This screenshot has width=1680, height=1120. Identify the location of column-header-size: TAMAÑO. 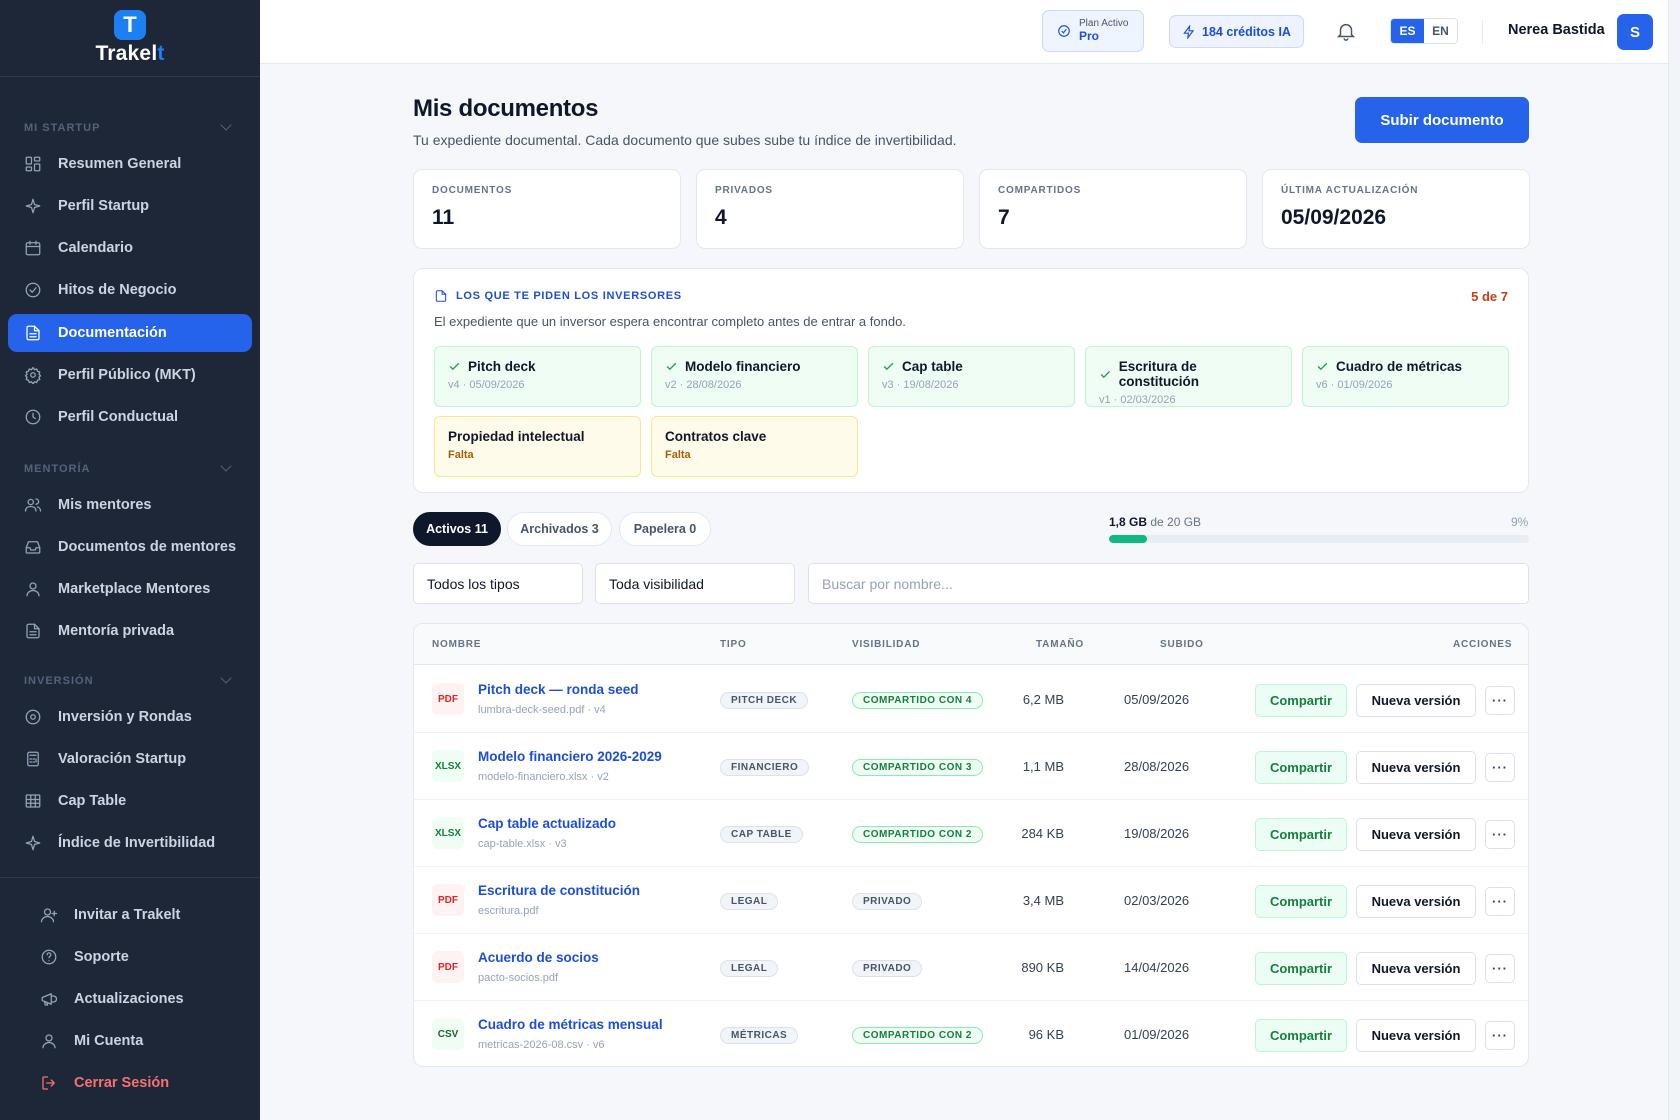
(1060, 644).